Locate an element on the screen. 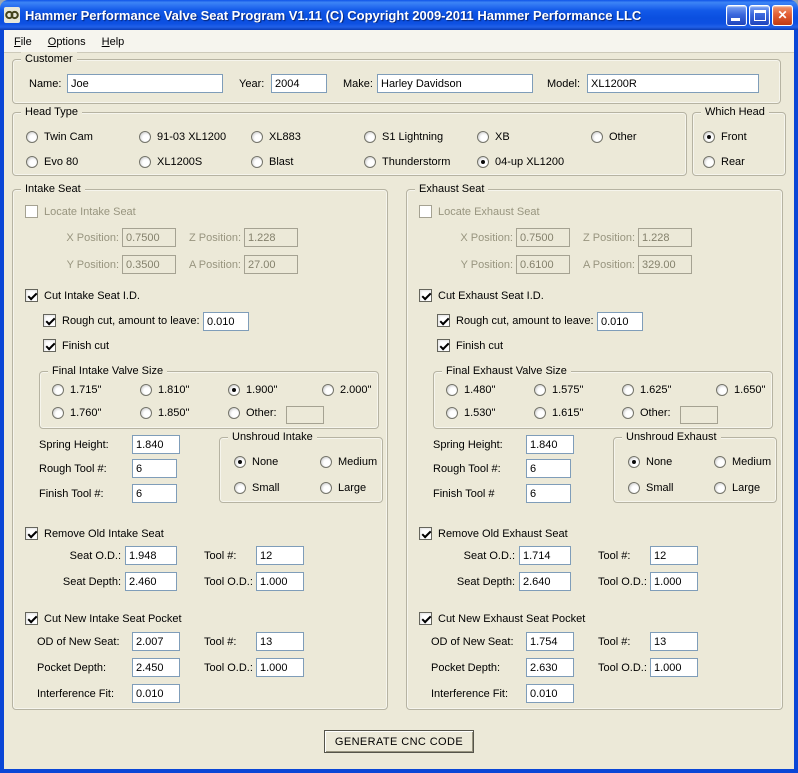 This screenshot has width=798, height=773. remove-old-exhaust-seat-row: Remove Old Exhaust Seat is located at coordinates (493, 533).